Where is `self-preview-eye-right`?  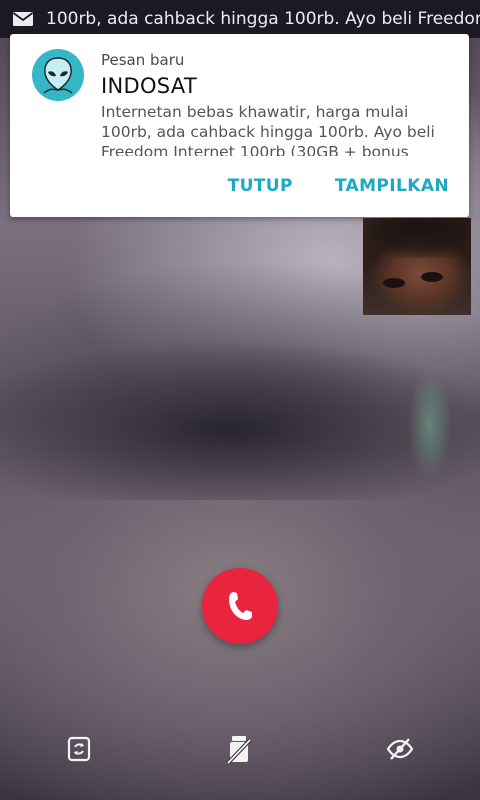 self-preview-eye-right is located at coordinates (432, 277).